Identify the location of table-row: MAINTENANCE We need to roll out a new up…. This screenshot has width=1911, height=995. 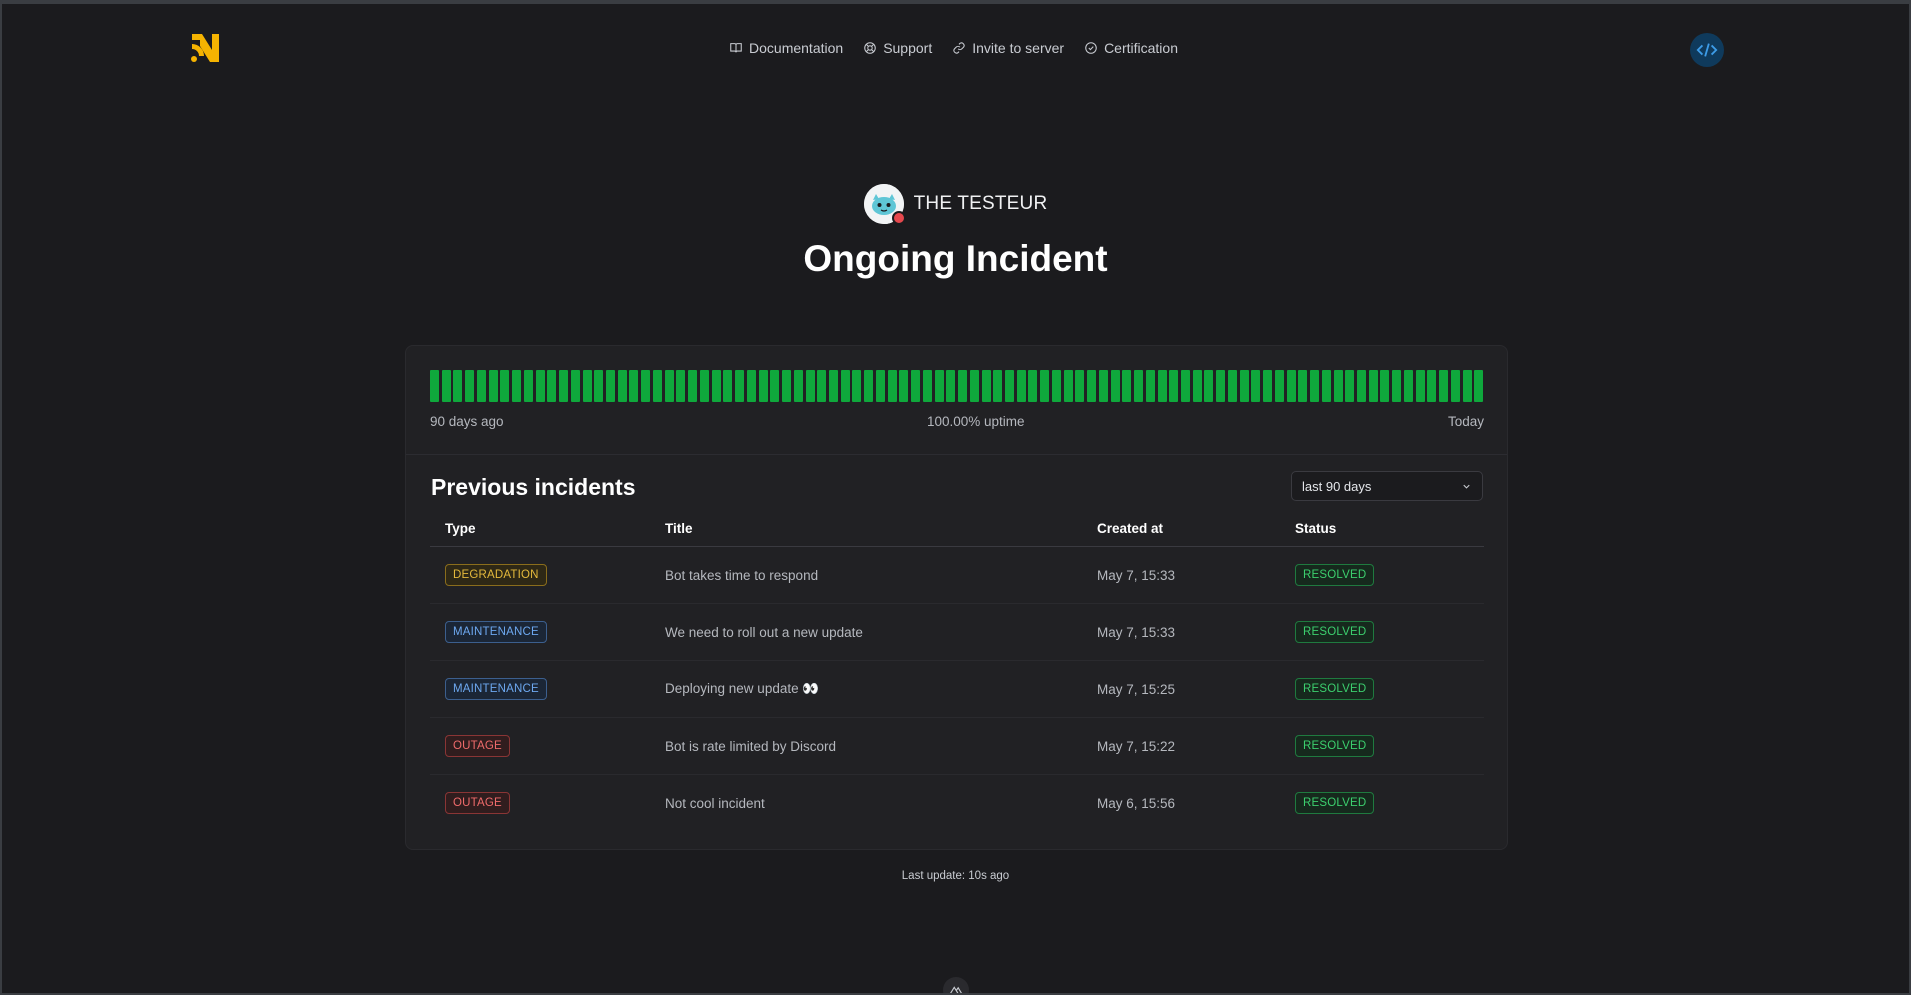
(957, 632).